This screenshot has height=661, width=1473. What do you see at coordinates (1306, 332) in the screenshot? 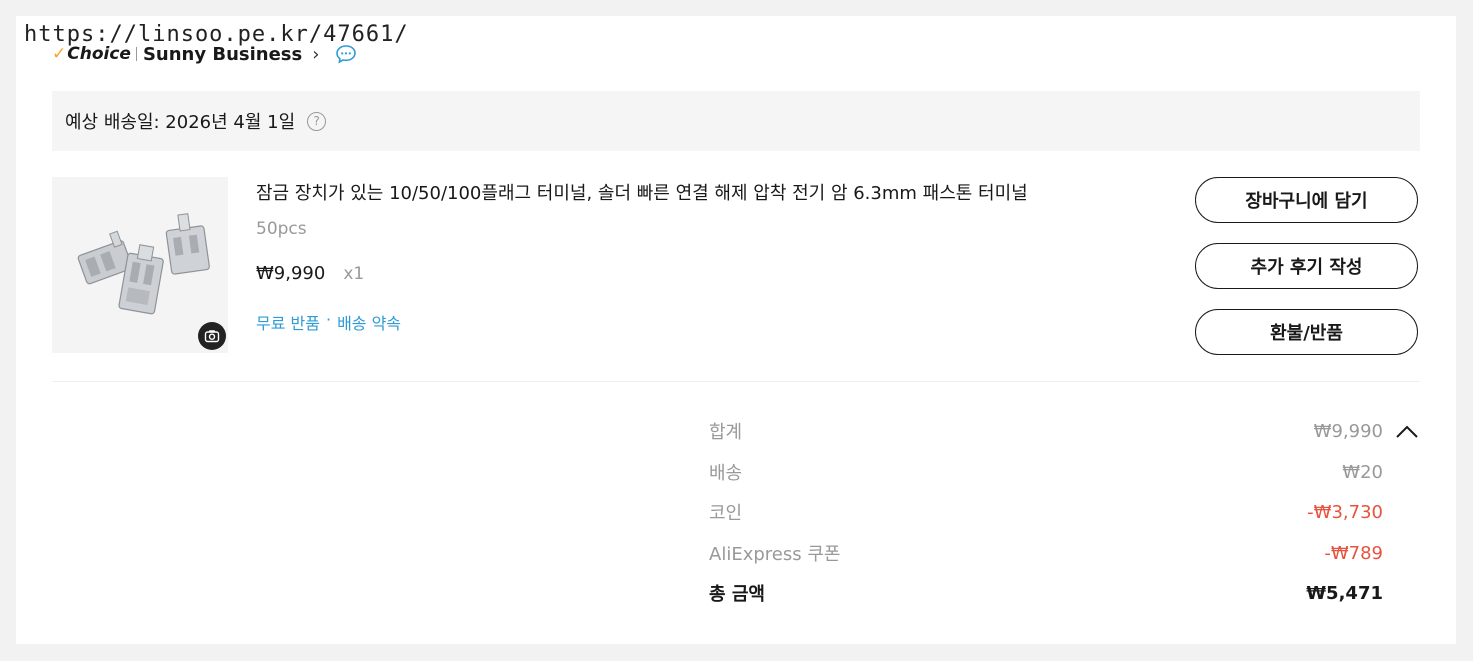
I see `refund-return-button: 환불/반품` at bounding box center [1306, 332].